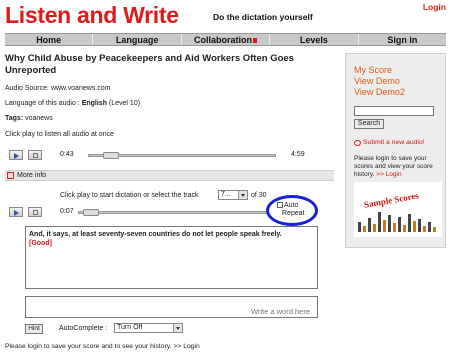 This screenshot has height=353, width=450. What do you see at coordinates (10, 175) in the screenshot?
I see `info-icon` at bounding box center [10, 175].